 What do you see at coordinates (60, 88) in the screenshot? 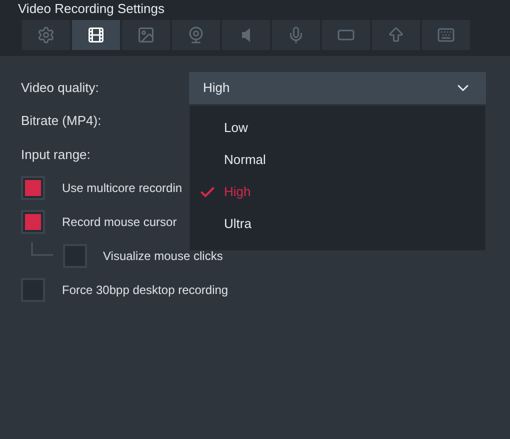
I see `field-label: Video quality:` at bounding box center [60, 88].